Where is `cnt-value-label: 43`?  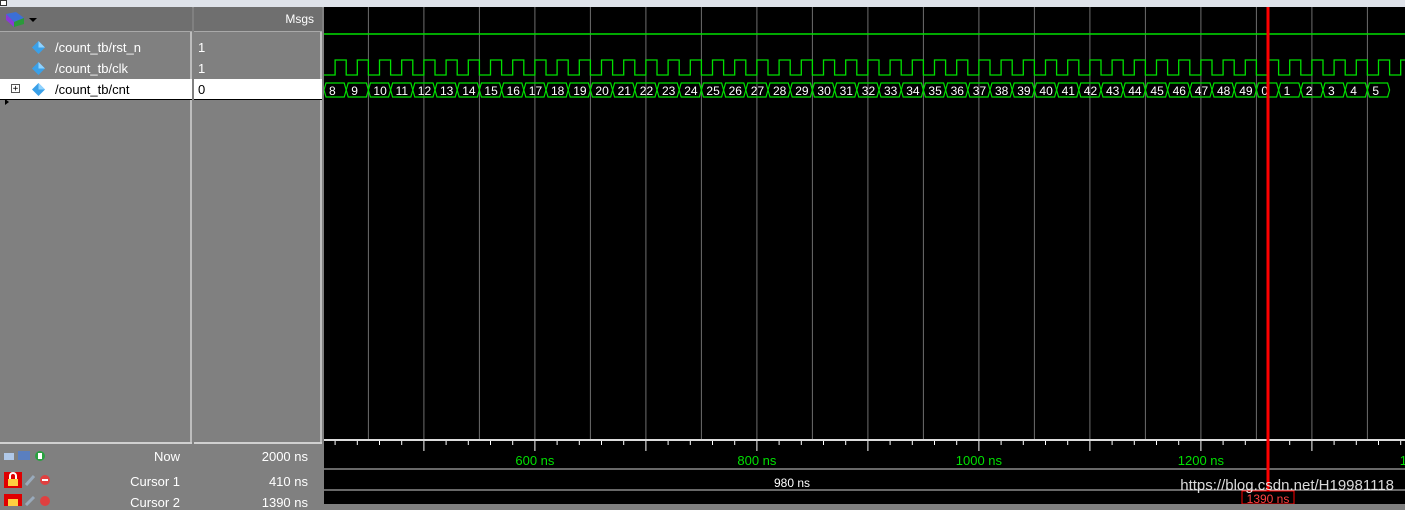
cnt-value-label: 43 is located at coordinates (1113, 91).